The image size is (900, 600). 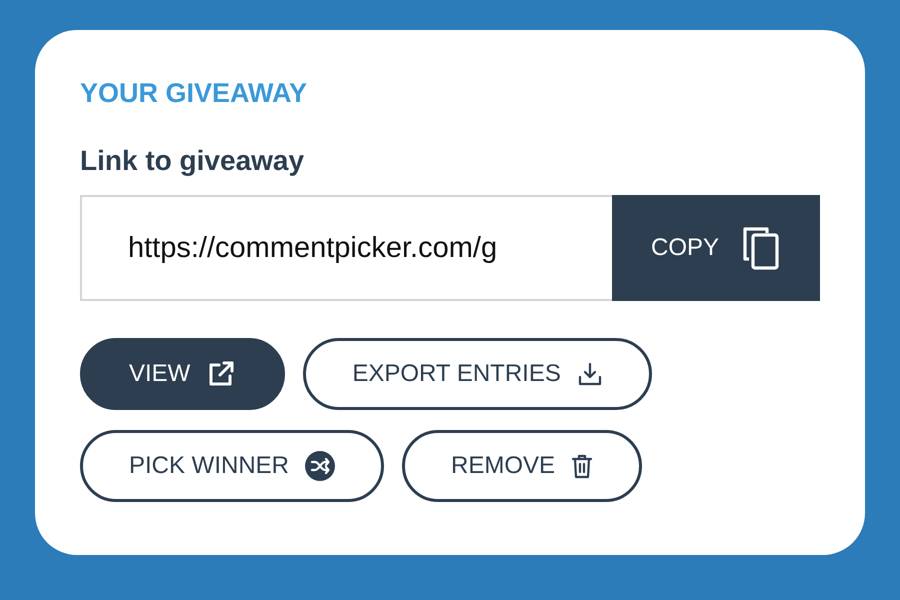 I want to click on shuffle-icon, so click(x=320, y=466).